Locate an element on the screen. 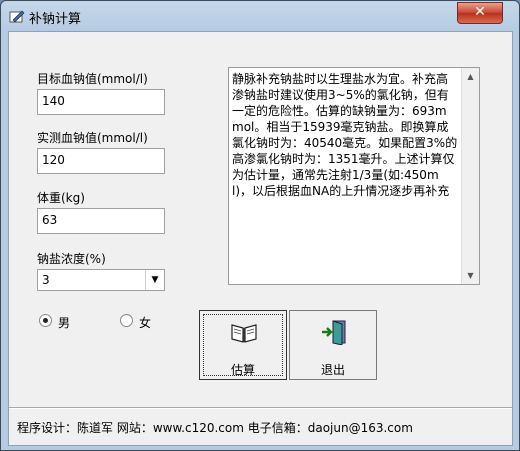 This screenshot has height=451, width=520. concentration-label: 钠盐浓度(%) is located at coordinates (71, 259).